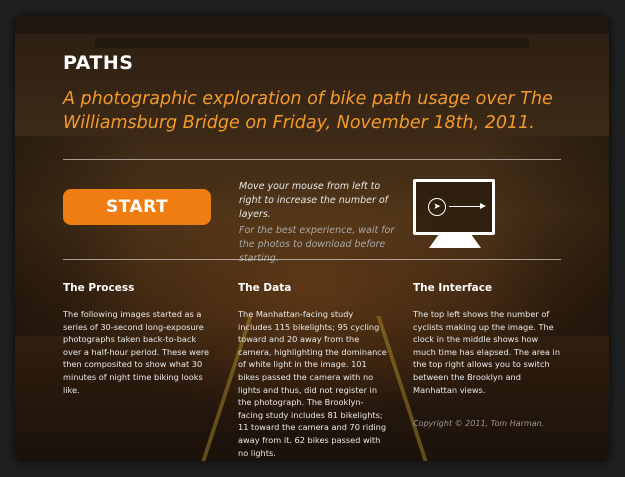 The height and width of the screenshot is (477, 625). I want to click on section-heading: The Process, so click(99, 288).